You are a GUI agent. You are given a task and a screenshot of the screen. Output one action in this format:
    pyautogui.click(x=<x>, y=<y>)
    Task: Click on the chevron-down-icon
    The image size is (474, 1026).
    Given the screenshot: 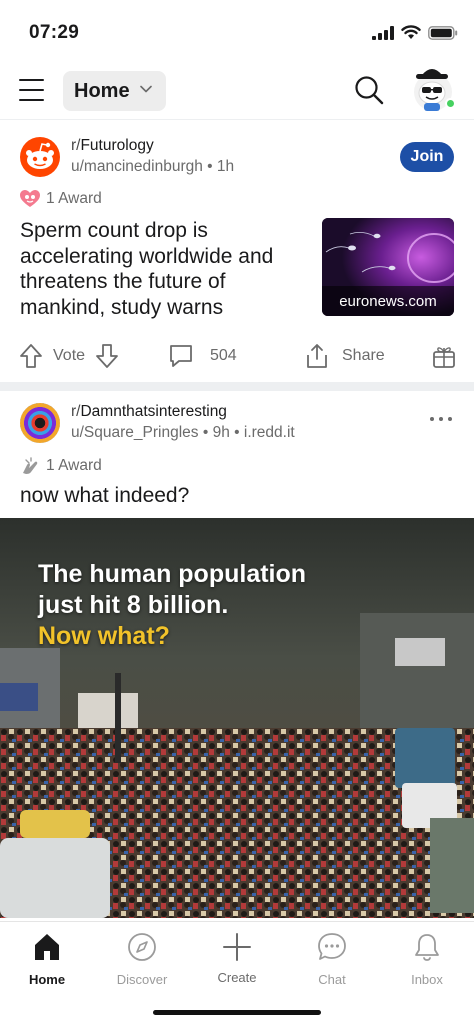 What is the action you would take?
    pyautogui.click(x=146, y=89)
    